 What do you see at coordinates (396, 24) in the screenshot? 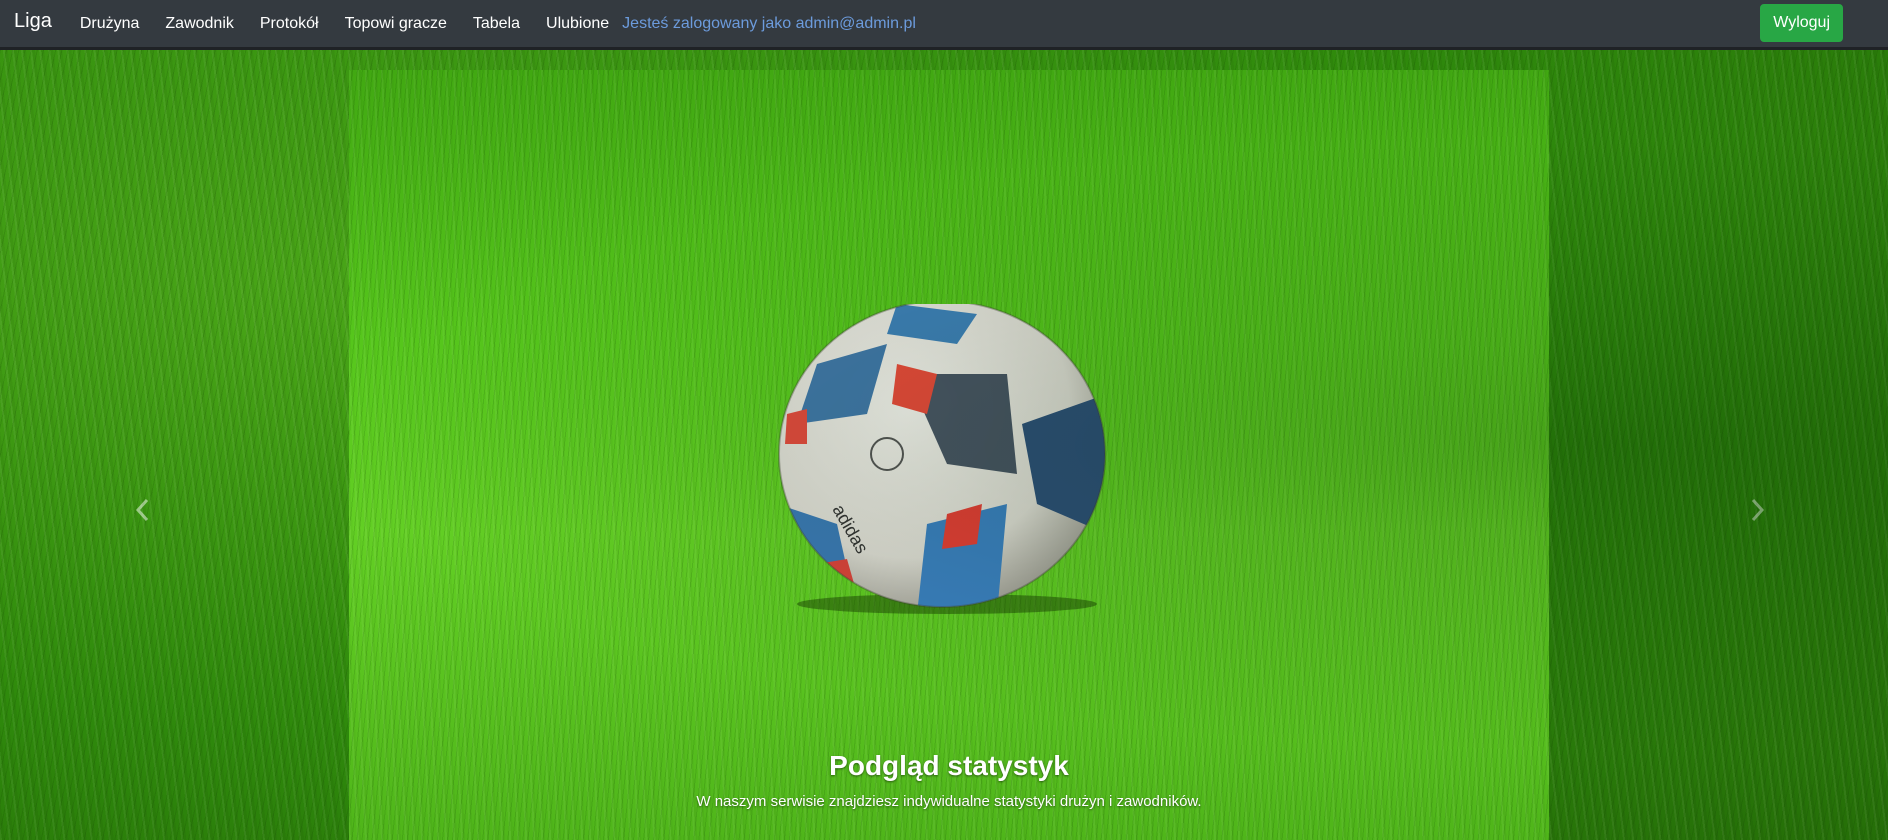
I see `nav-link-topowi-gracze: Topowi gracze` at bounding box center [396, 24].